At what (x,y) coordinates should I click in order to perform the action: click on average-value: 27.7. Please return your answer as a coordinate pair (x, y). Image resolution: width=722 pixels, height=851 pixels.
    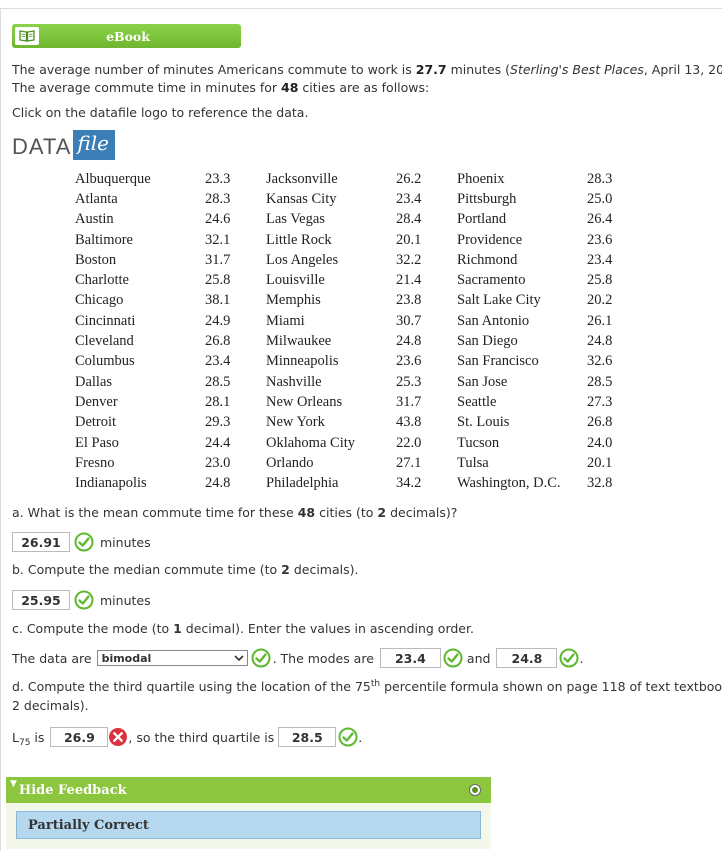
    Looking at the image, I should click on (431, 69).